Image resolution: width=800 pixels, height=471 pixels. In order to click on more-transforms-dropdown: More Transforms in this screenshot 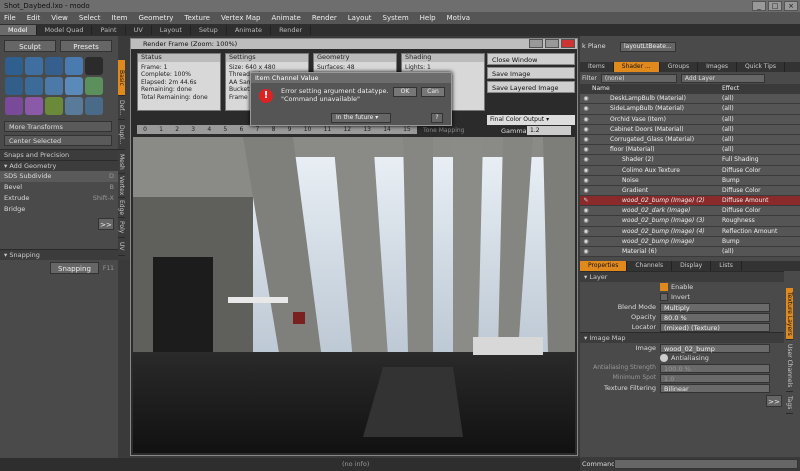, I will do `click(58, 126)`.